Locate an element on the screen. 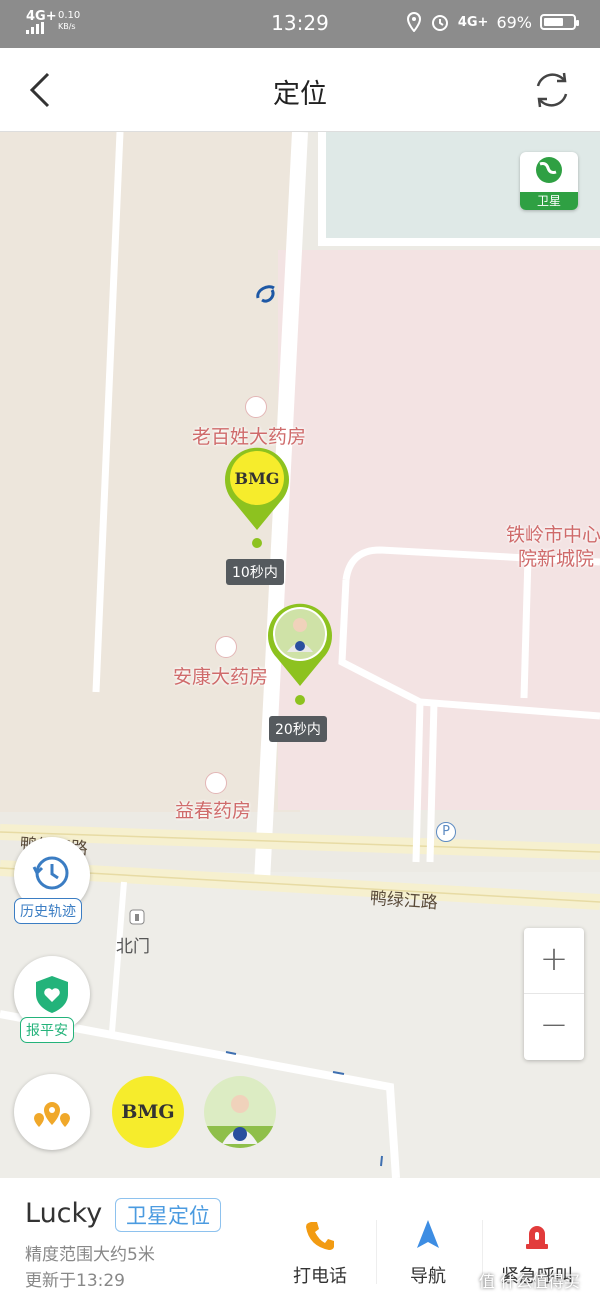 Image resolution: width=600 pixels, height=1300 pixels. all-devices-button is located at coordinates (52, 1112).